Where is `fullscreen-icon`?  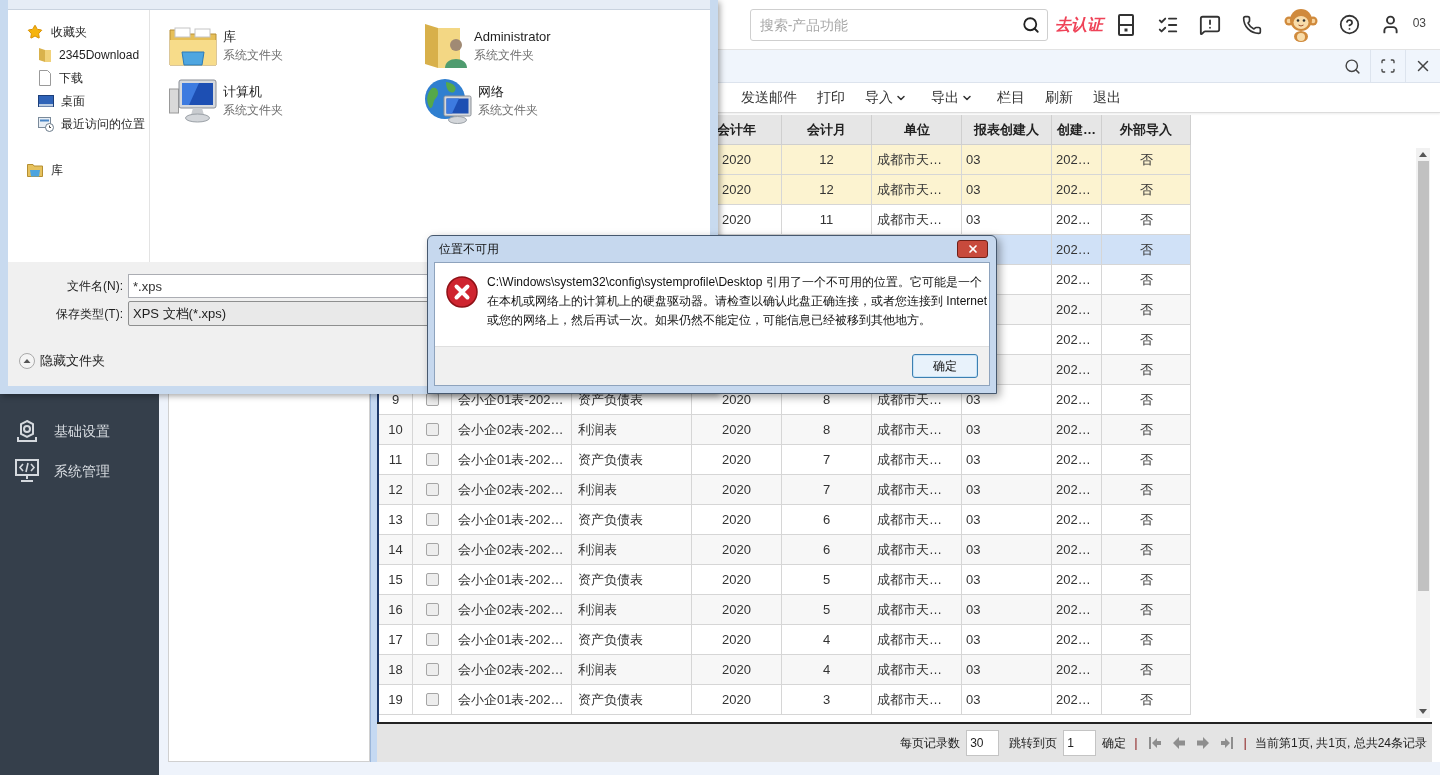 fullscreen-icon is located at coordinates (1388, 66).